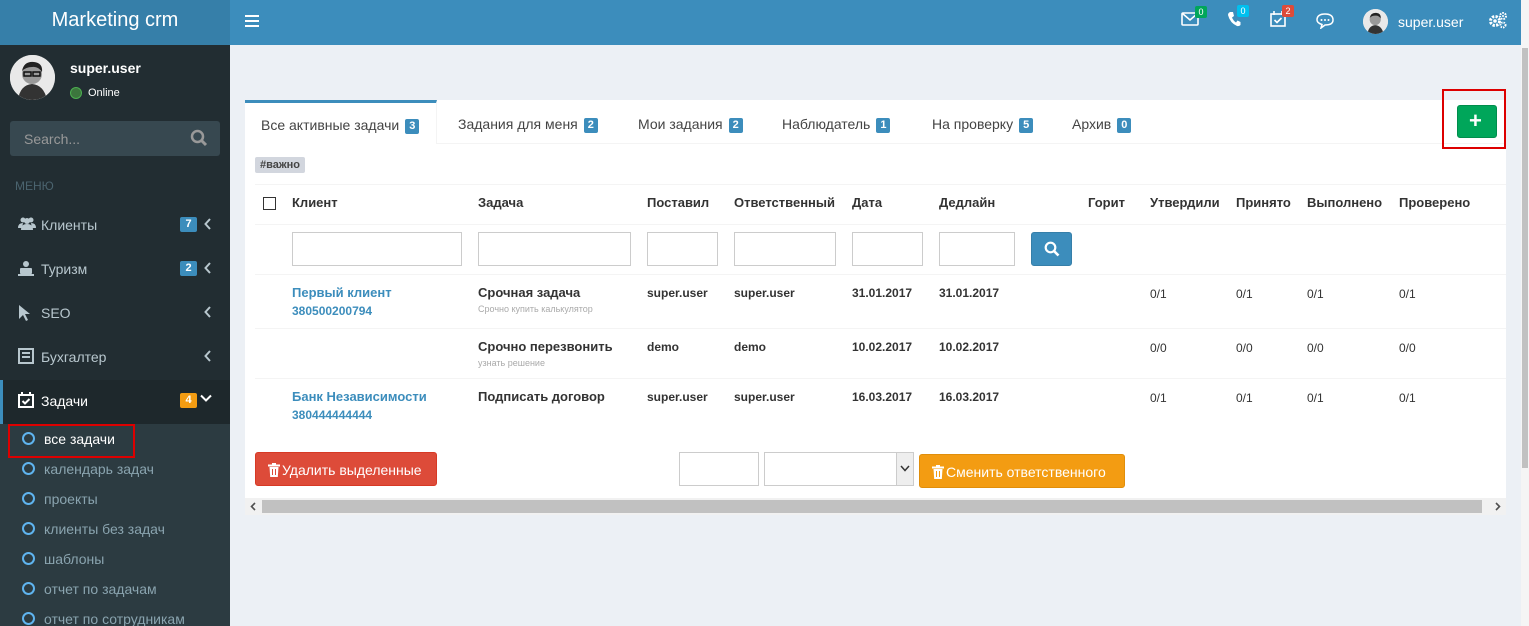  What do you see at coordinates (887, 249) in the screenshot?
I see `filter-date-input` at bounding box center [887, 249].